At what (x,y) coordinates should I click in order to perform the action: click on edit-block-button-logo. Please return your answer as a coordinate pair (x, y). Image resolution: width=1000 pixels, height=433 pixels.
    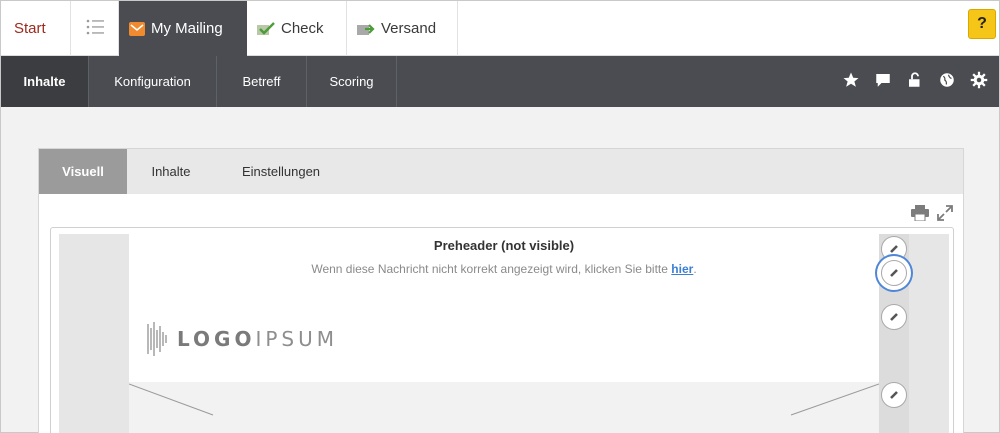
    Looking at the image, I should click on (894, 317).